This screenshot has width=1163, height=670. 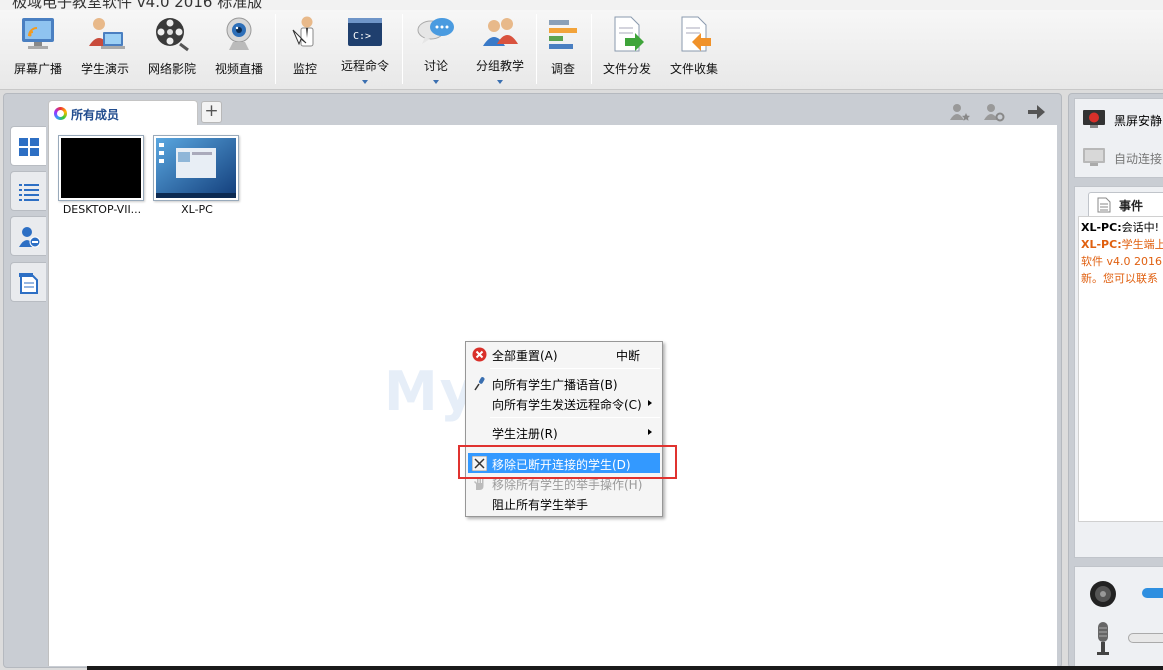 What do you see at coordinates (1103, 594) in the screenshot?
I see `speaker-icon` at bounding box center [1103, 594].